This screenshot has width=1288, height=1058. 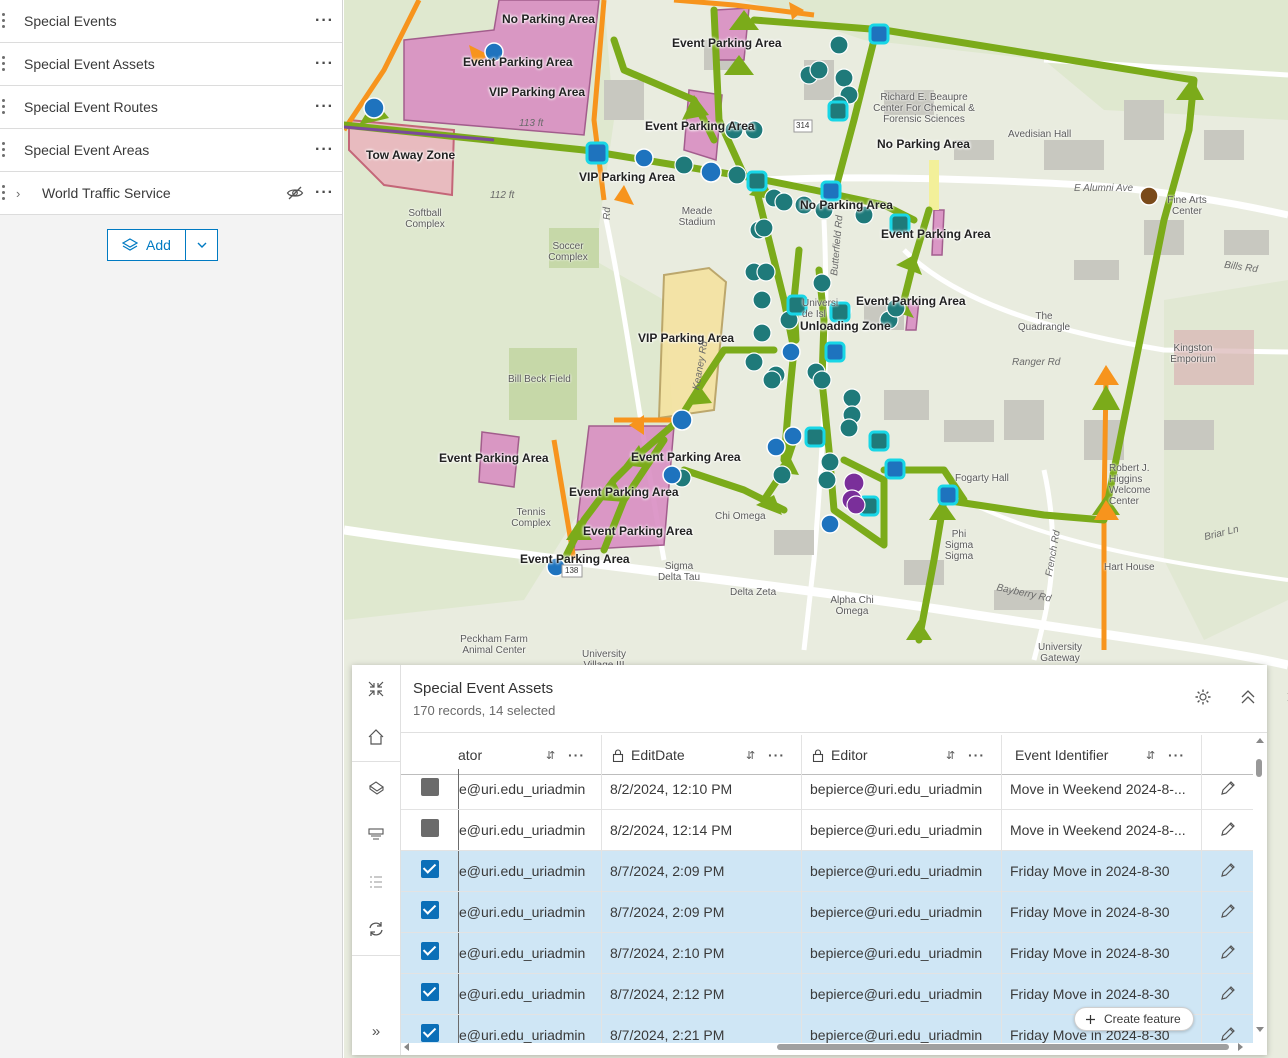 What do you see at coordinates (702, 994) in the screenshot?
I see `cell-edit-date: 8/7/2024, 2:12 PM` at bounding box center [702, 994].